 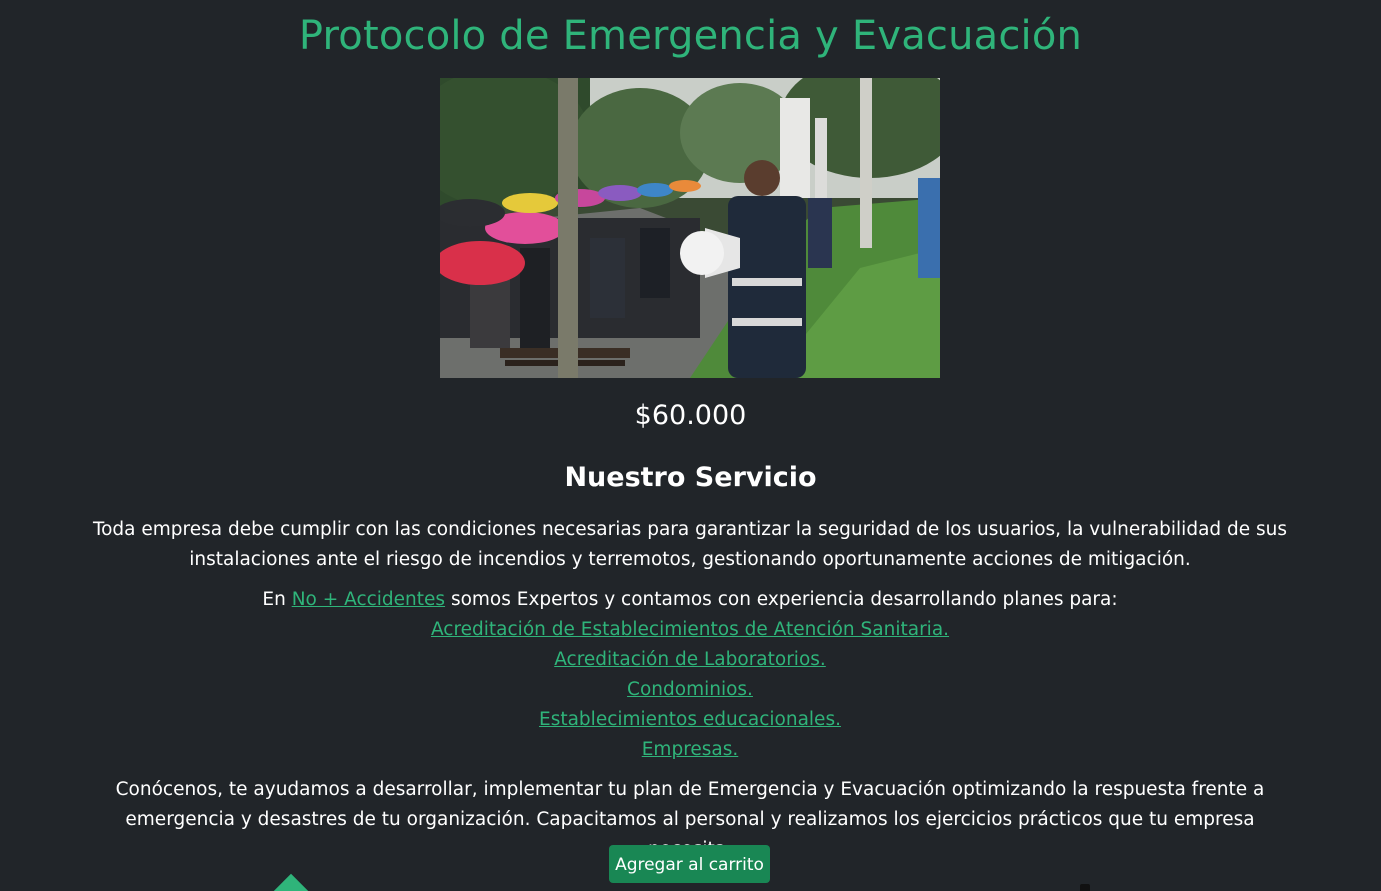 I want to click on partial-logo-icon, so click(x=291, y=882).